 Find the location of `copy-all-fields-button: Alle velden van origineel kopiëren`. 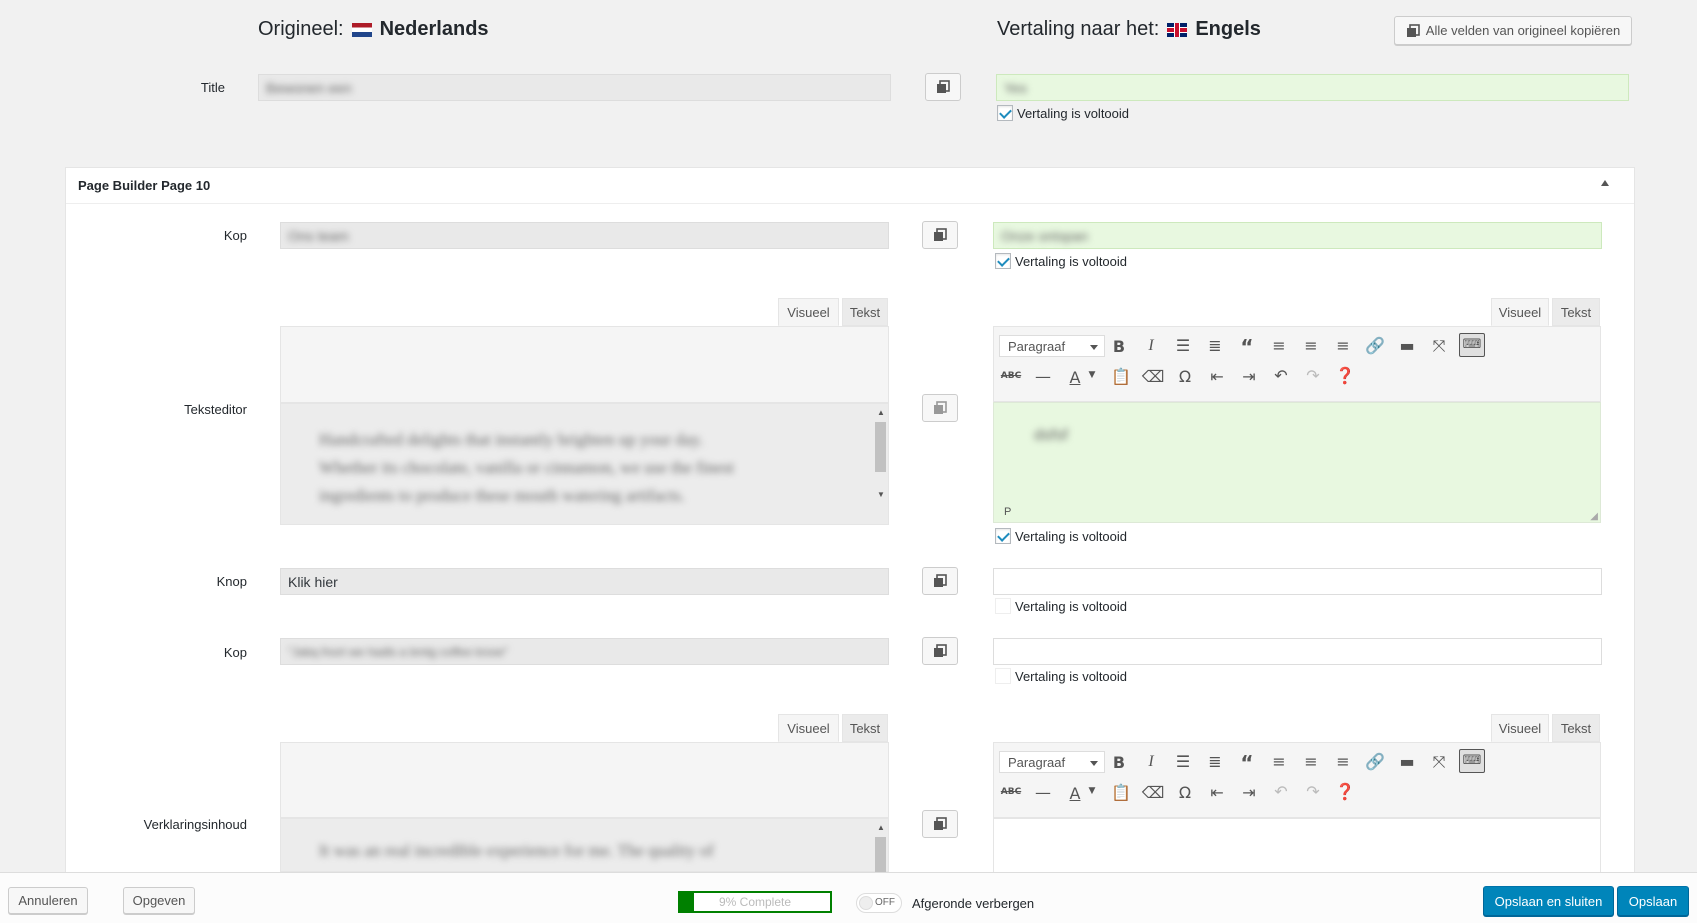

copy-all-fields-button: Alle velden van origineel kopiëren is located at coordinates (1513, 30).